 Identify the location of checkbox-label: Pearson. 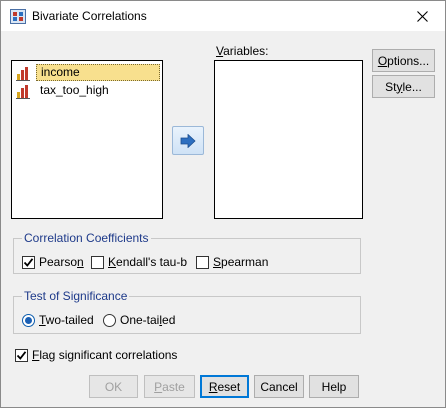
(61, 262).